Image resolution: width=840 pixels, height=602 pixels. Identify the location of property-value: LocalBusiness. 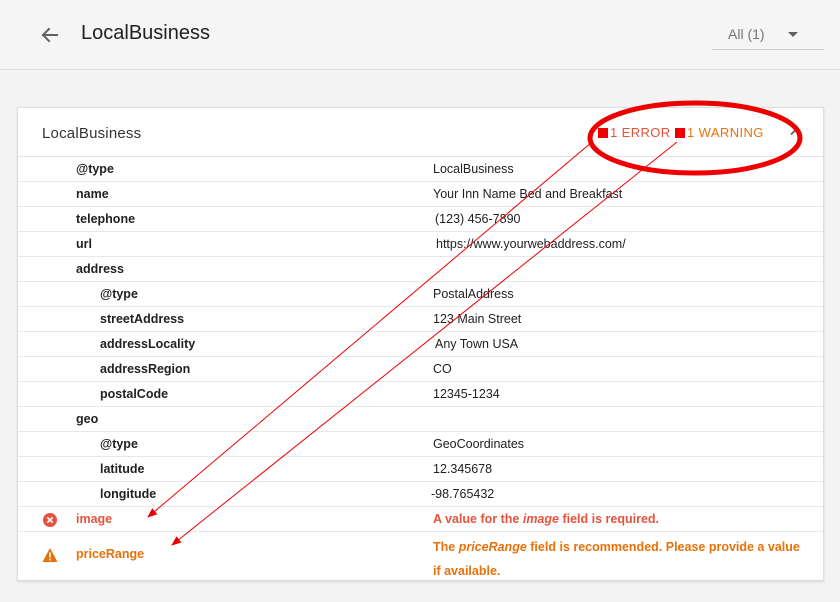
(473, 169).